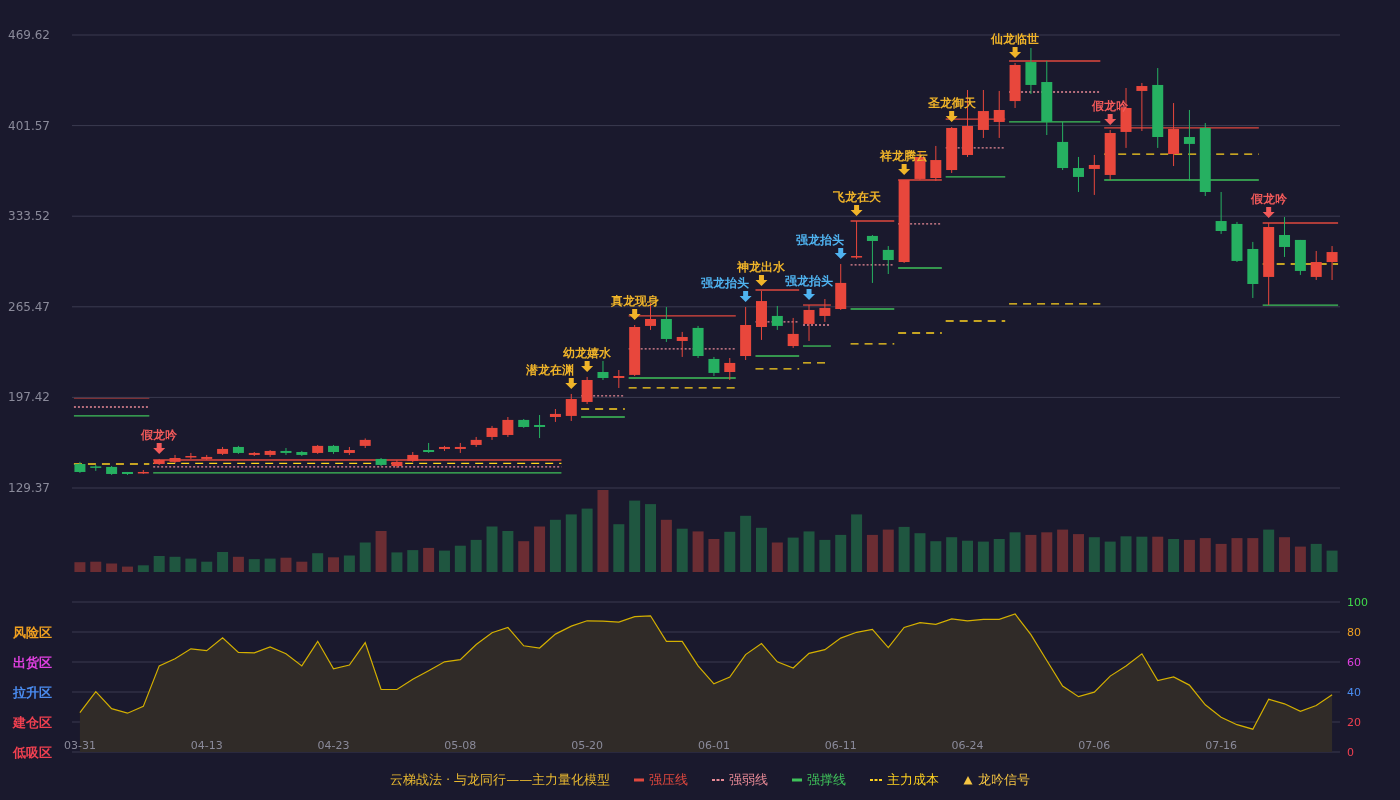  I want to click on legend-label: 强撑线, so click(827, 780).